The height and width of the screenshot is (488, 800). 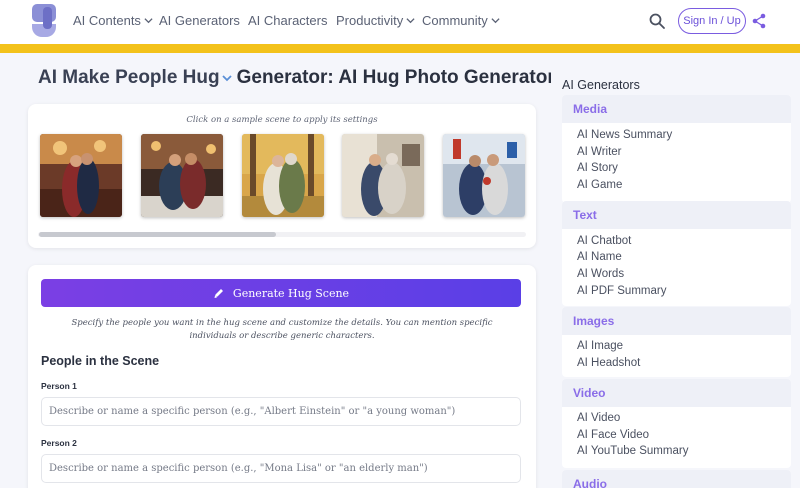 I want to click on sidebar-link-ai-pdf-summary: AI PDF Summary, so click(x=621, y=291).